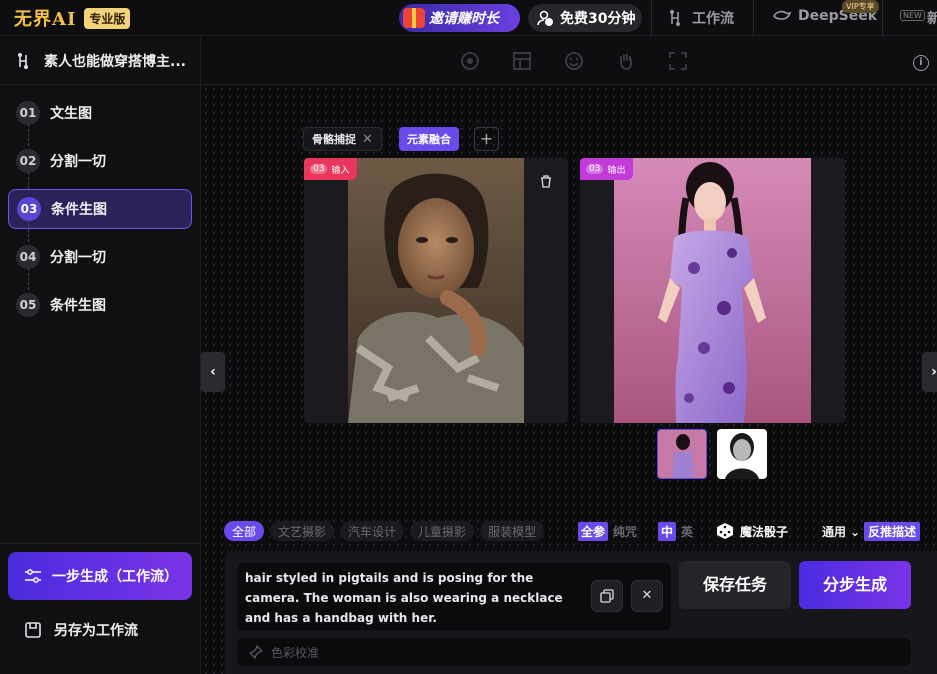  I want to click on layout-icon, so click(522, 61).